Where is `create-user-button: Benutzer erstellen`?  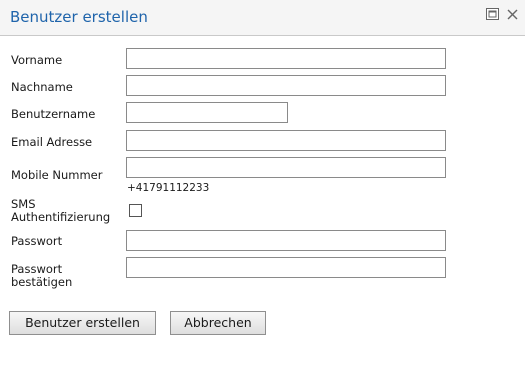
create-user-button: Benutzer erstellen is located at coordinates (82, 323).